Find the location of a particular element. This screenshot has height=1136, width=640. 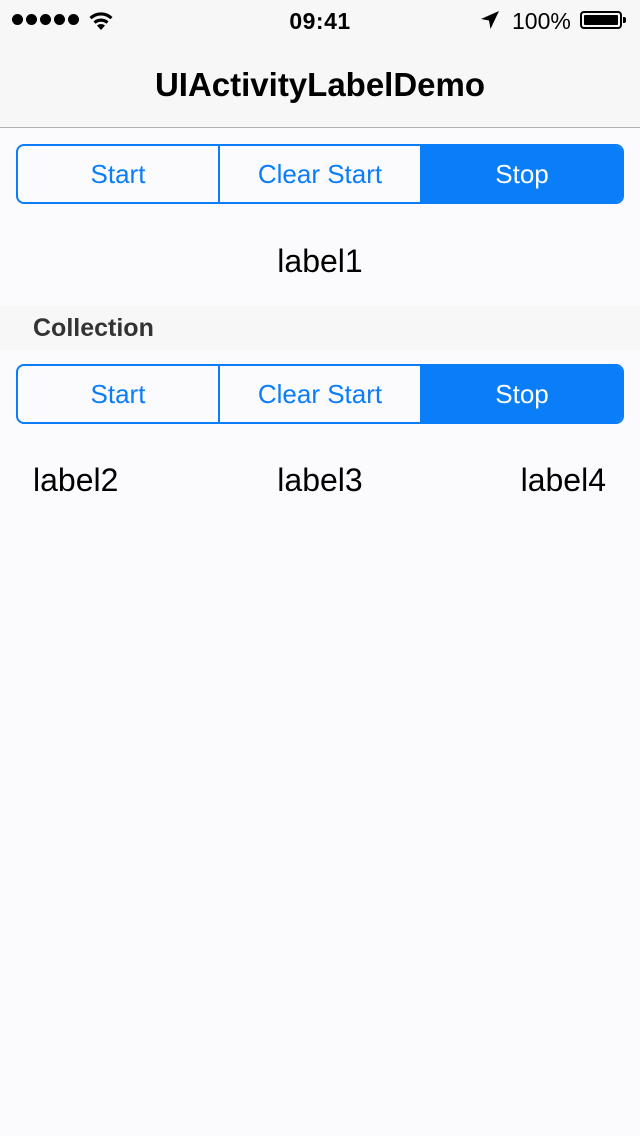

segment-clear-start: Clear Start is located at coordinates (319, 174).